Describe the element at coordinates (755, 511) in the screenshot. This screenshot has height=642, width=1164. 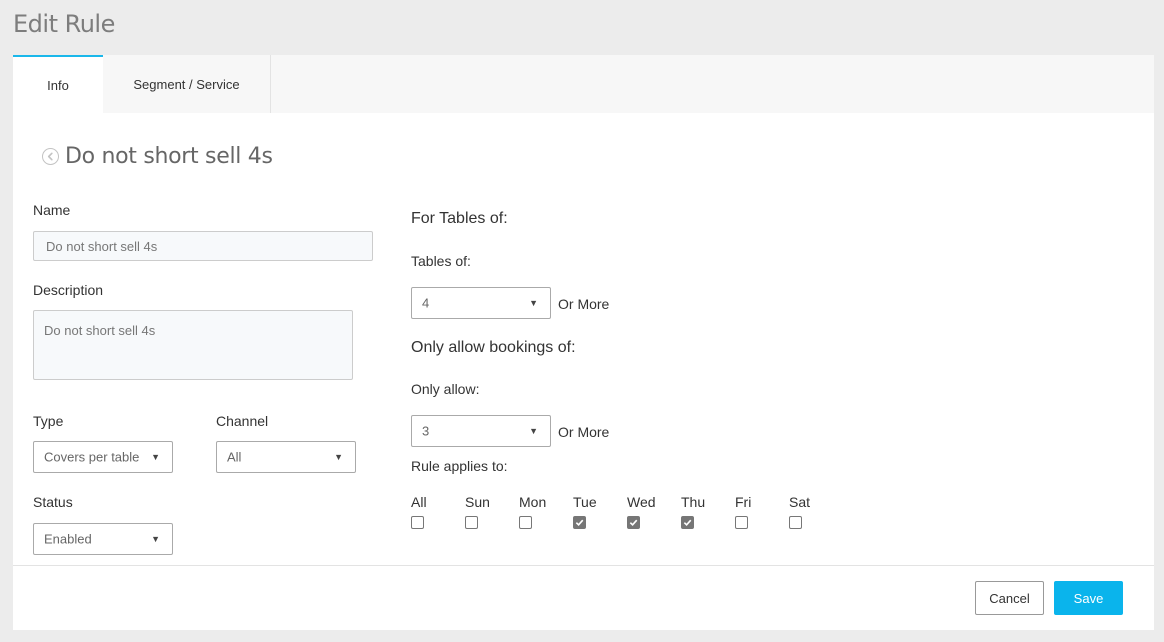
I see `day-fri: Fri` at that location.